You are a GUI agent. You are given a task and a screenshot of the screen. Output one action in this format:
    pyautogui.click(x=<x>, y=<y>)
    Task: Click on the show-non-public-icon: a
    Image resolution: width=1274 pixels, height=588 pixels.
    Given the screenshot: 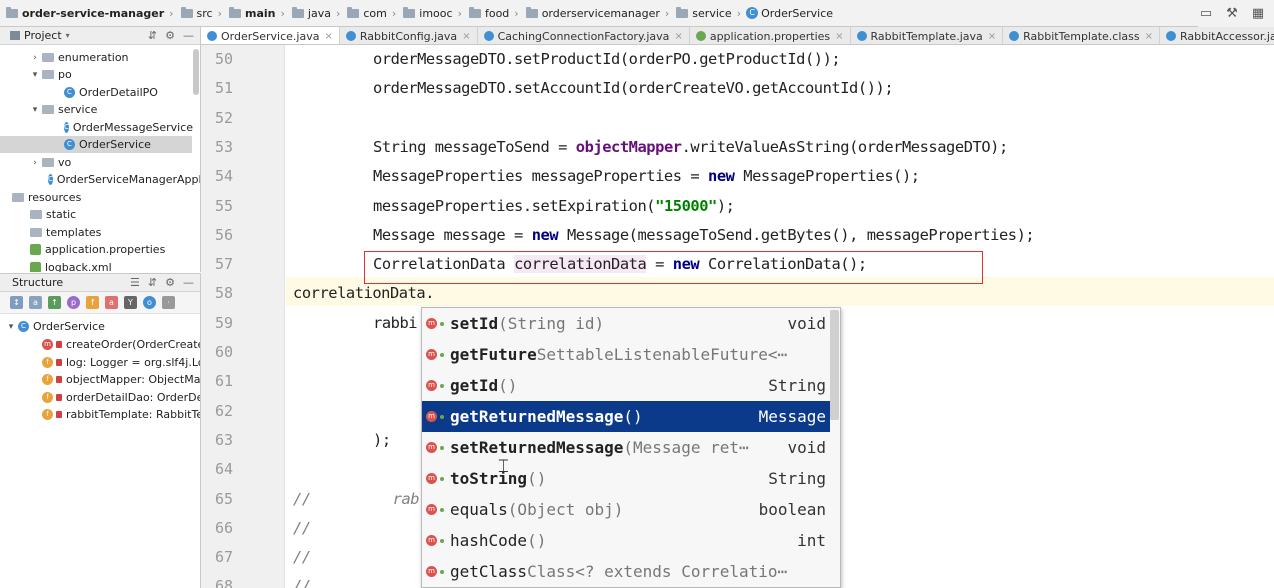 What is the action you would take?
    pyautogui.click(x=111, y=302)
    